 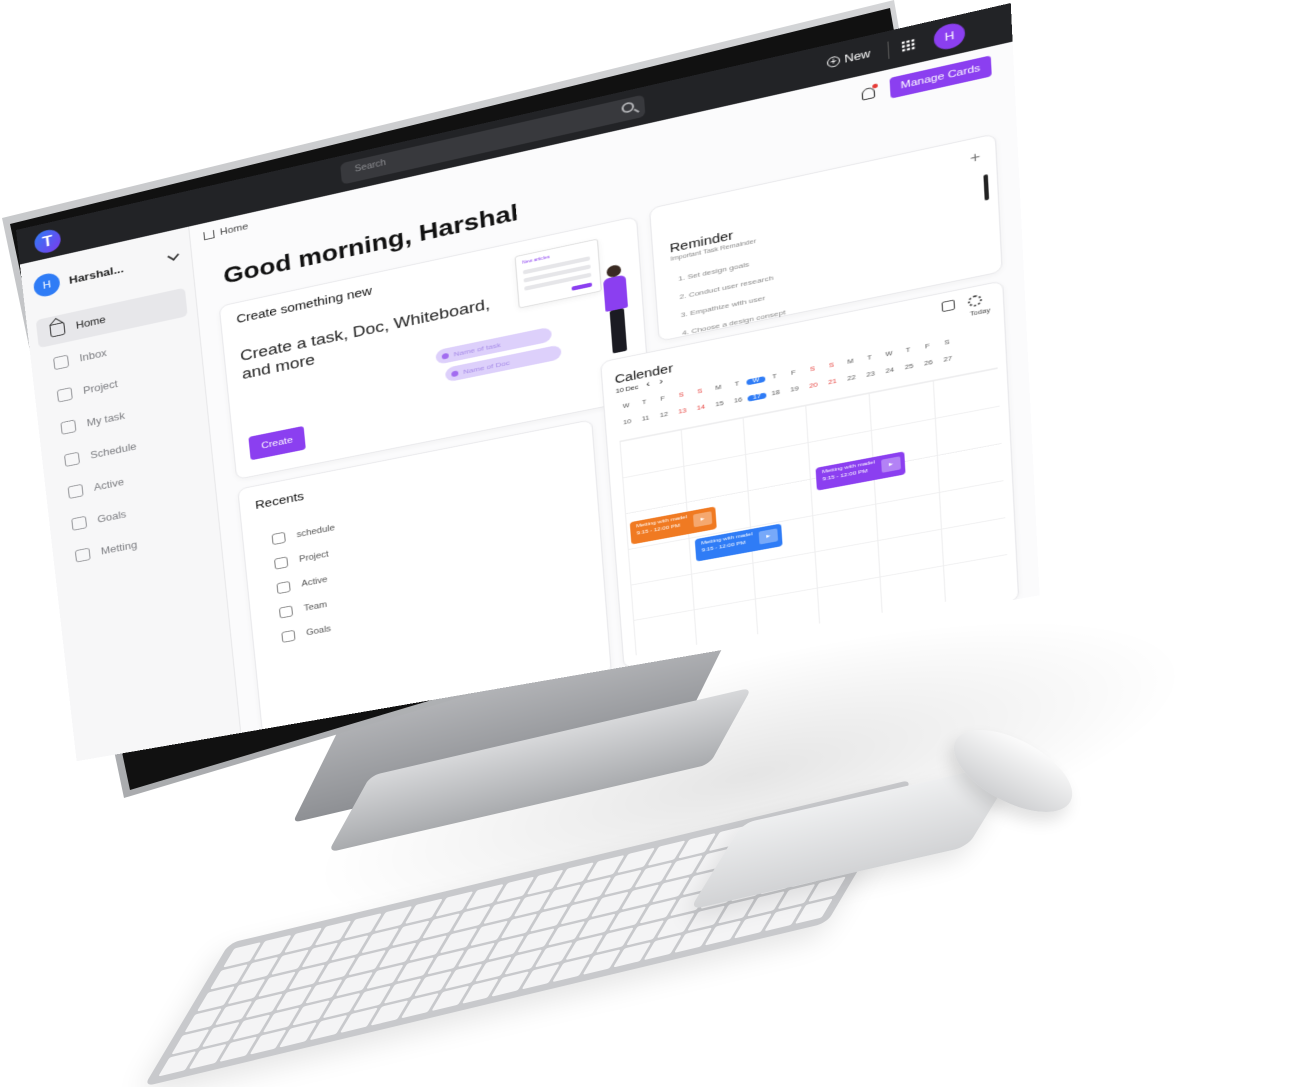 I want to click on gear-icon, so click(x=975, y=300).